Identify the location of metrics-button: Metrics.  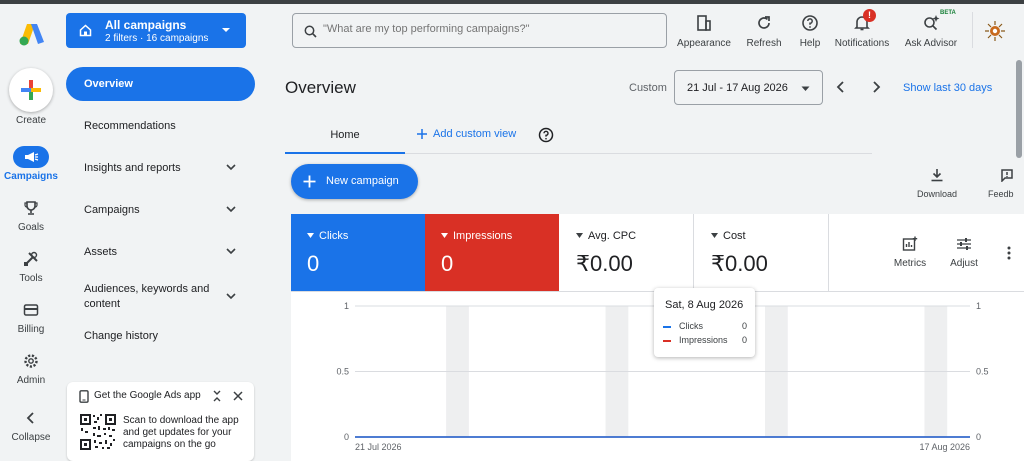
(910, 252).